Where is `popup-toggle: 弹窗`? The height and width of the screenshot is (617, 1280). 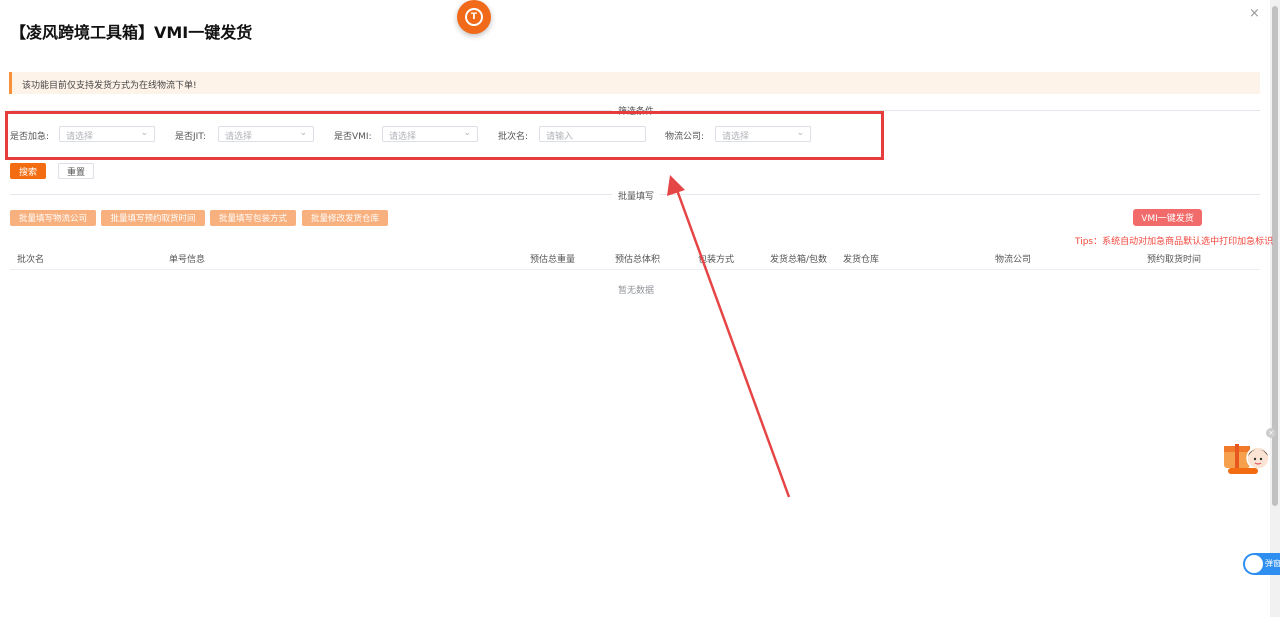
popup-toggle: 弹窗 is located at coordinates (1261, 564).